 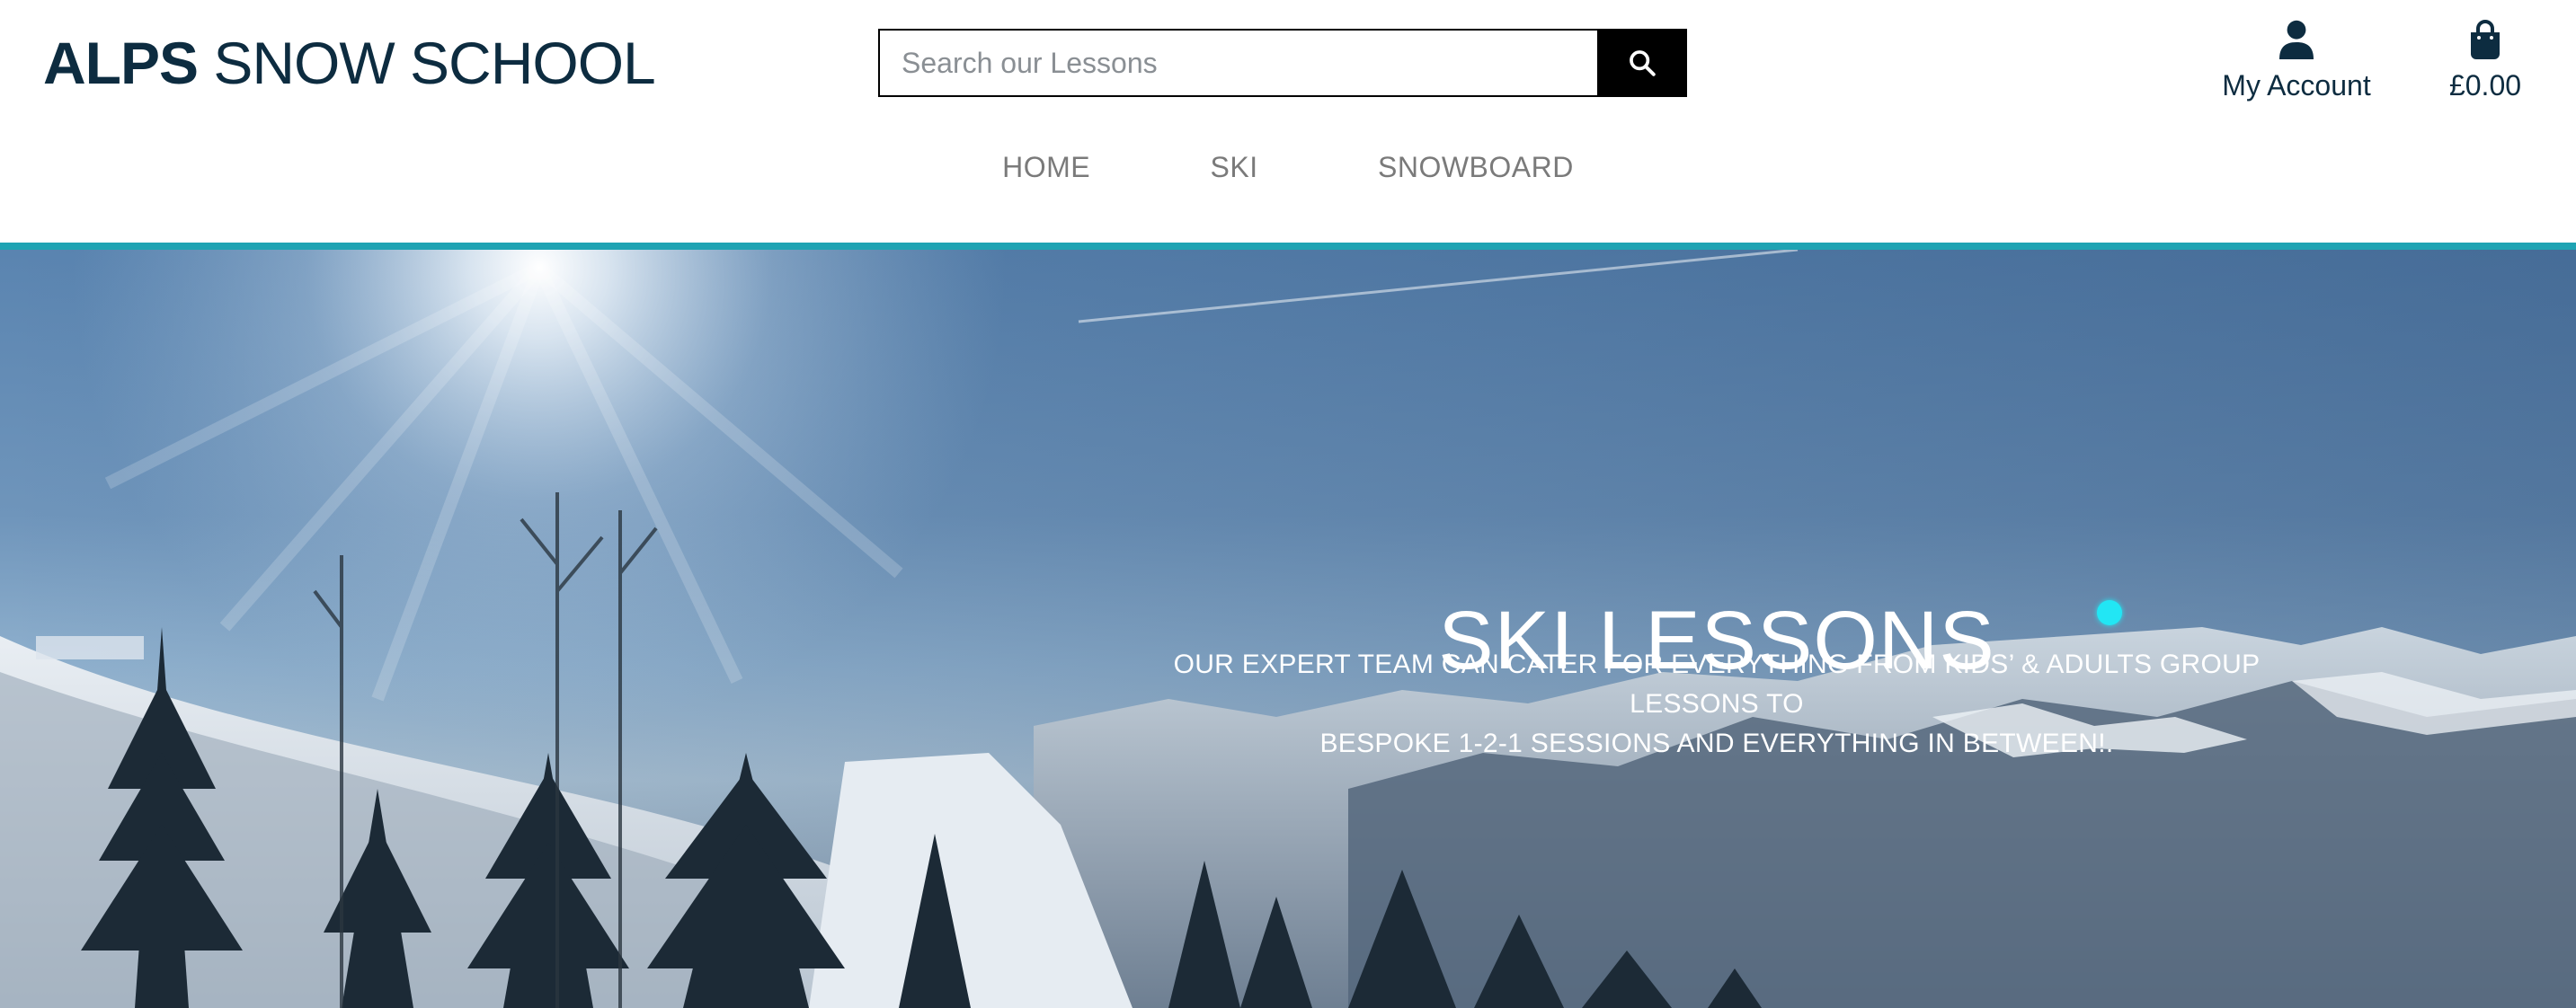 I want to click on main-nav: HOME SKI SNOWBOARD, so click(x=1288, y=167).